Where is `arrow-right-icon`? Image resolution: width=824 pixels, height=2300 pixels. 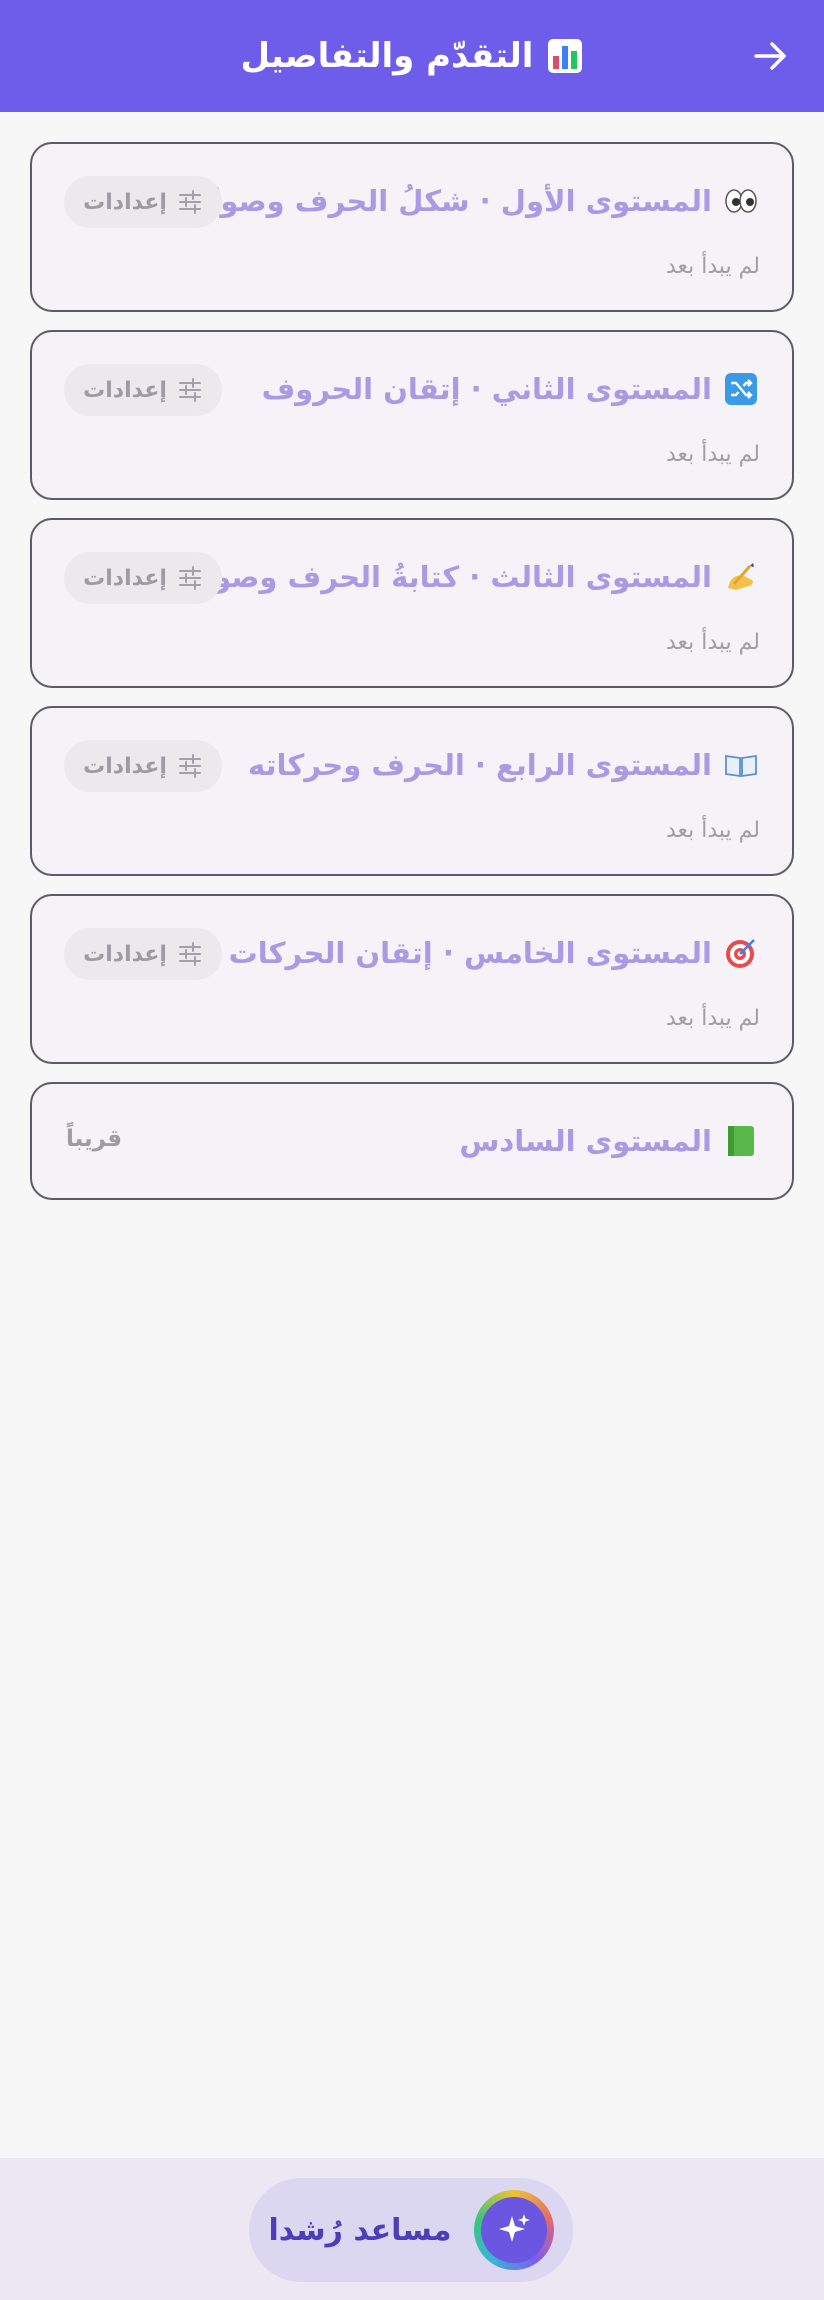
arrow-right-icon is located at coordinates (770, 56).